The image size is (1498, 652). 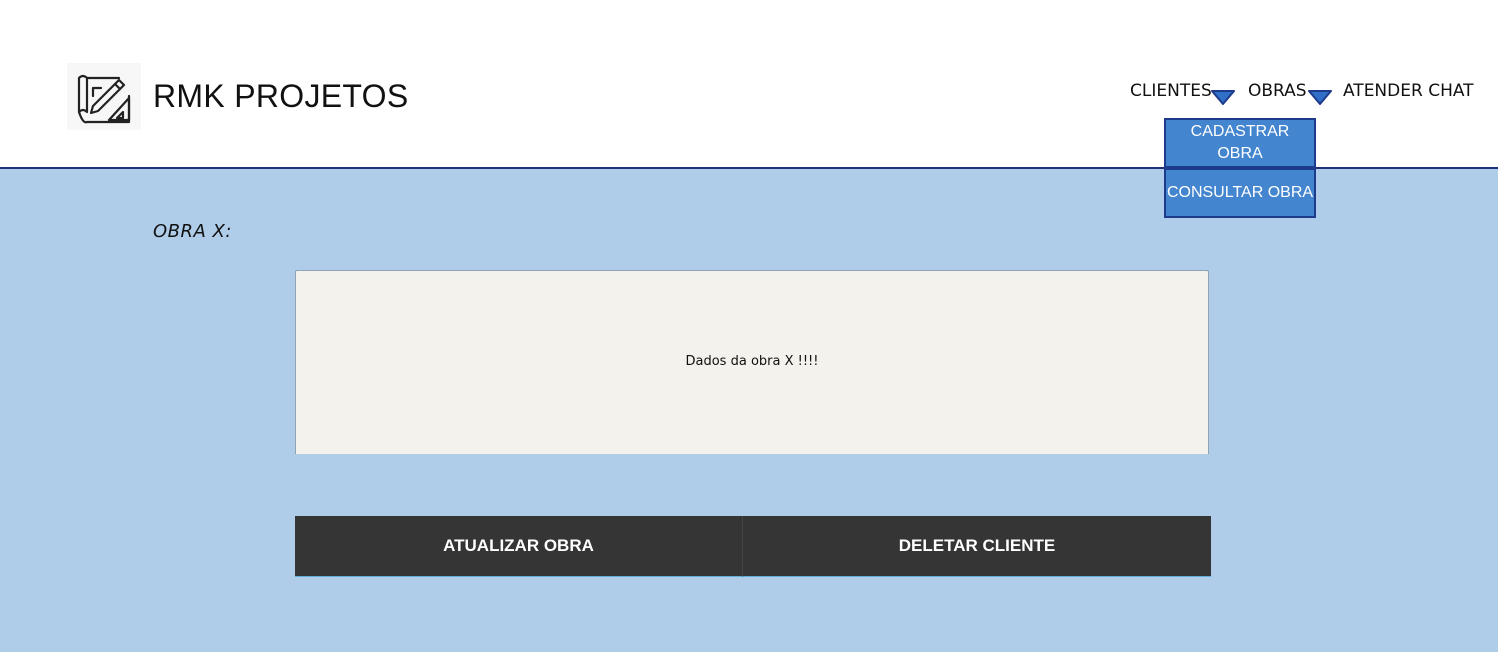 I want to click on obra-details-text: Dados da obra X !!!!, so click(x=752, y=361).